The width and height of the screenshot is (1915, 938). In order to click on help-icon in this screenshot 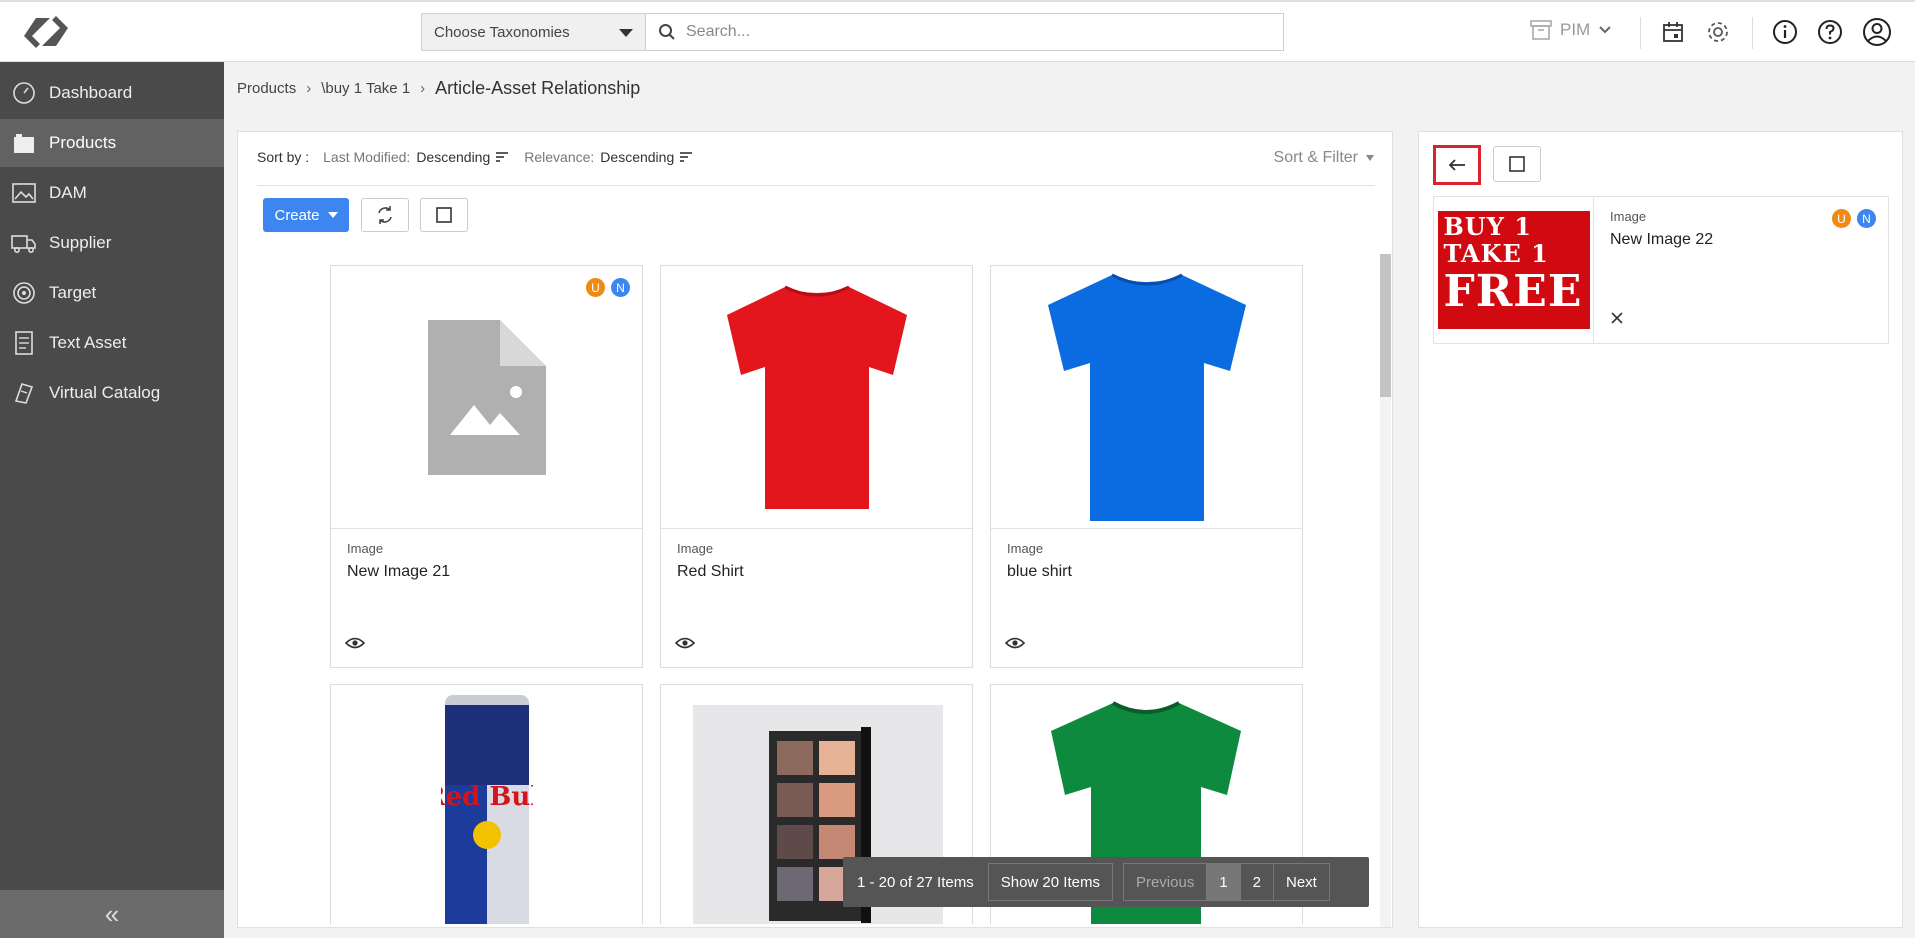, I will do `click(1830, 32)`.